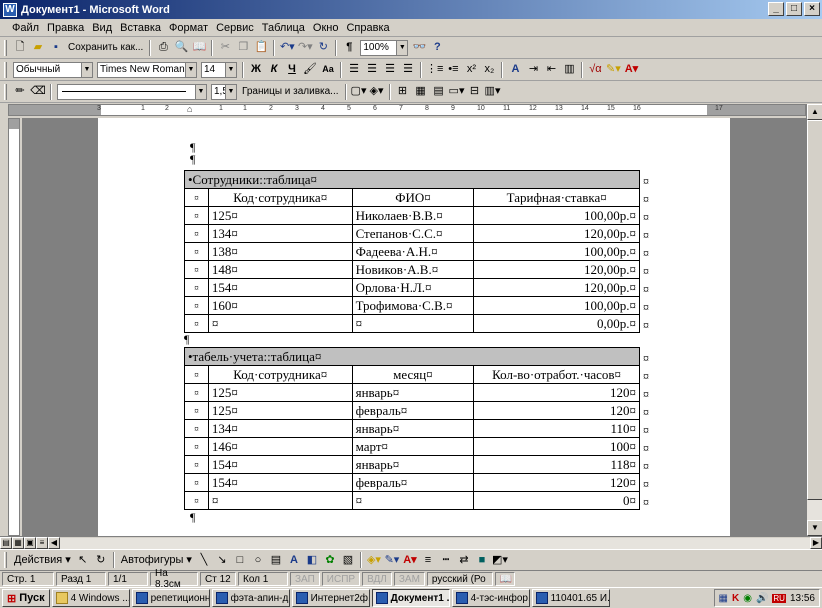 This screenshot has height=608, width=822. What do you see at coordinates (413, 197) in the screenshot?
I see `employees-table-header-cell: ФИО¤` at bounding box center [413, 197].